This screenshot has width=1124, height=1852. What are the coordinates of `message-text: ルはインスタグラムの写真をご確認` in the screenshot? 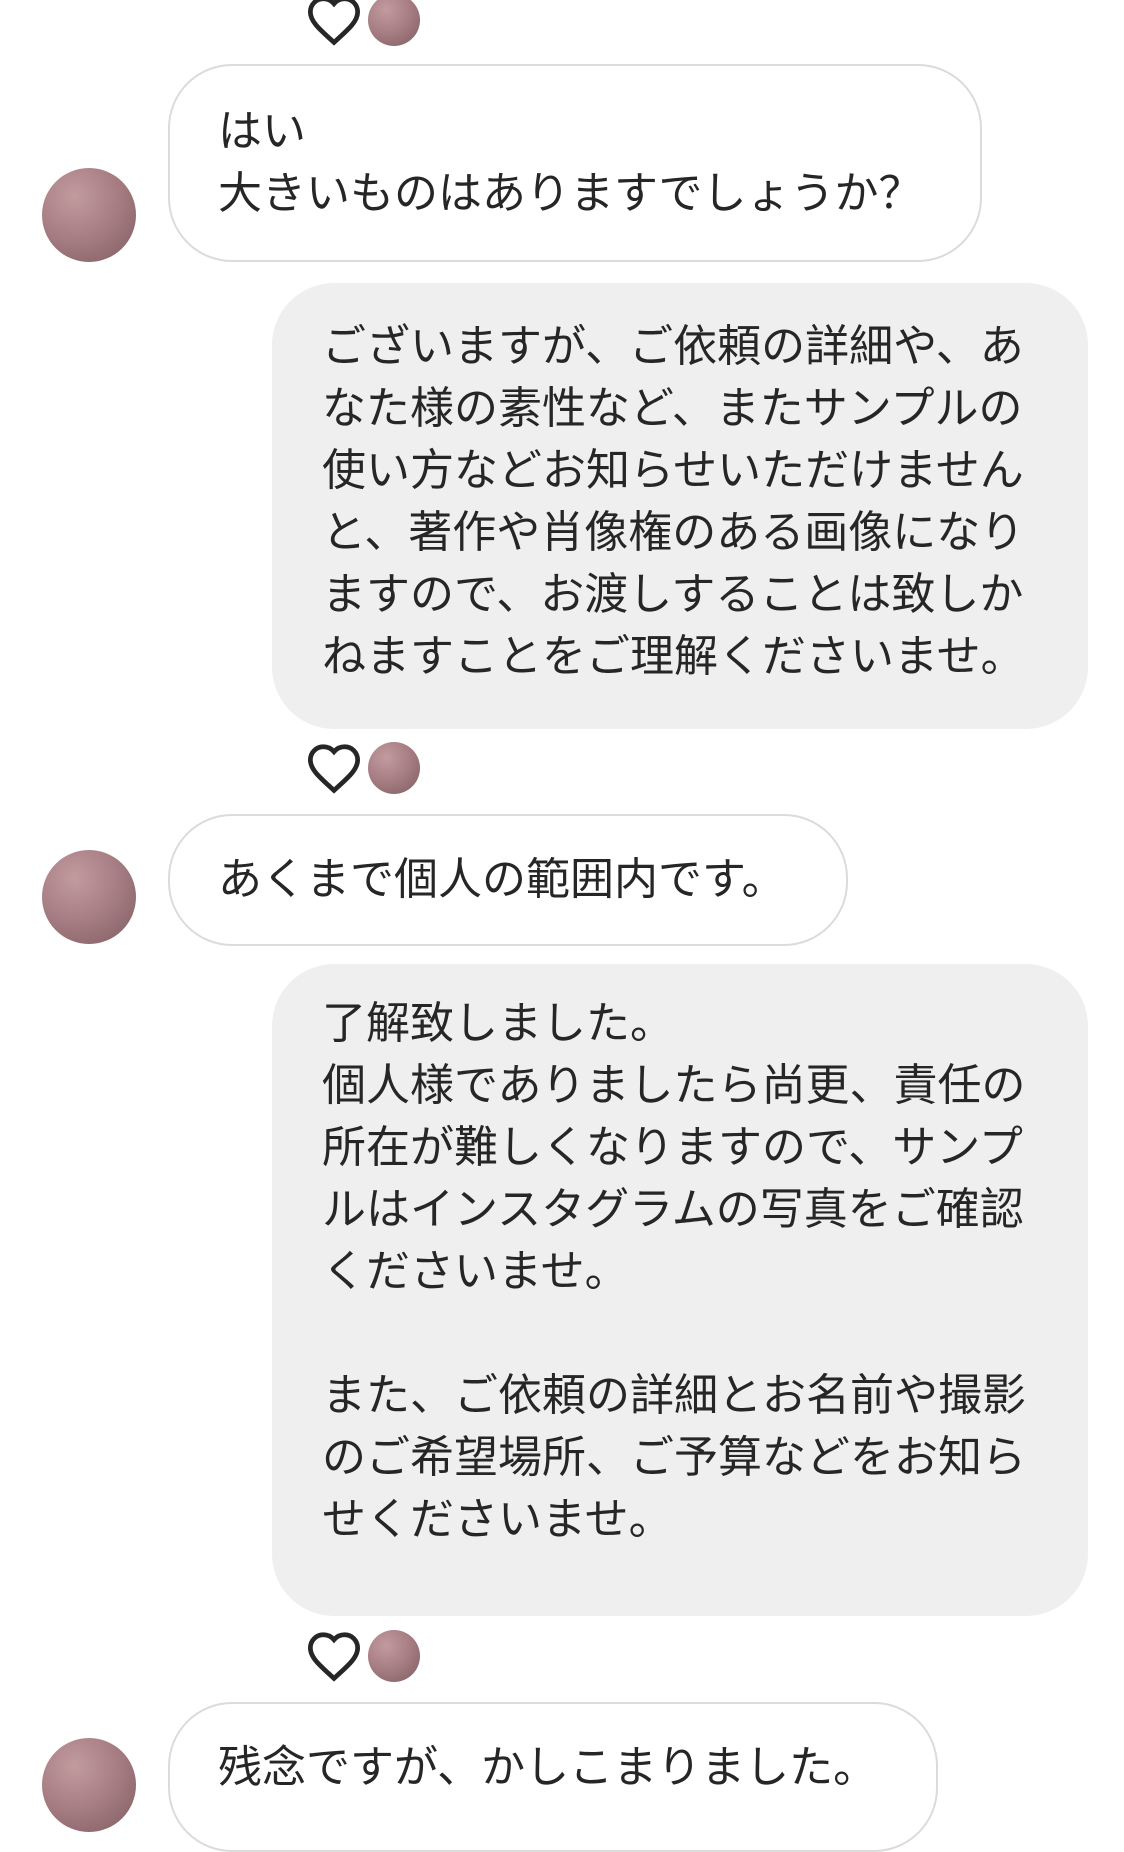 It's located at (673, 1209).